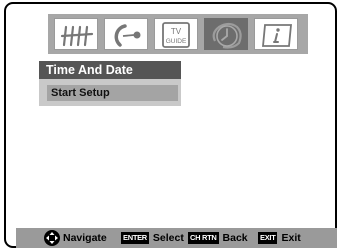  What do you see at coordinates (291, 238) in the screenshot?
I see `exit-label: Exit` at bounding box center [291, 238].